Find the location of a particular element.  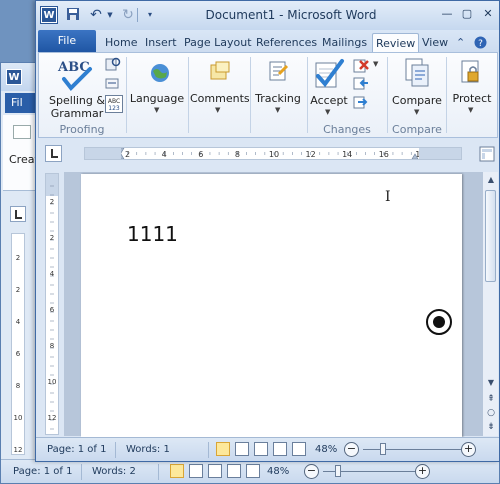

accept-dropdown-icon: ▼ is located at coordinates (327, 112).